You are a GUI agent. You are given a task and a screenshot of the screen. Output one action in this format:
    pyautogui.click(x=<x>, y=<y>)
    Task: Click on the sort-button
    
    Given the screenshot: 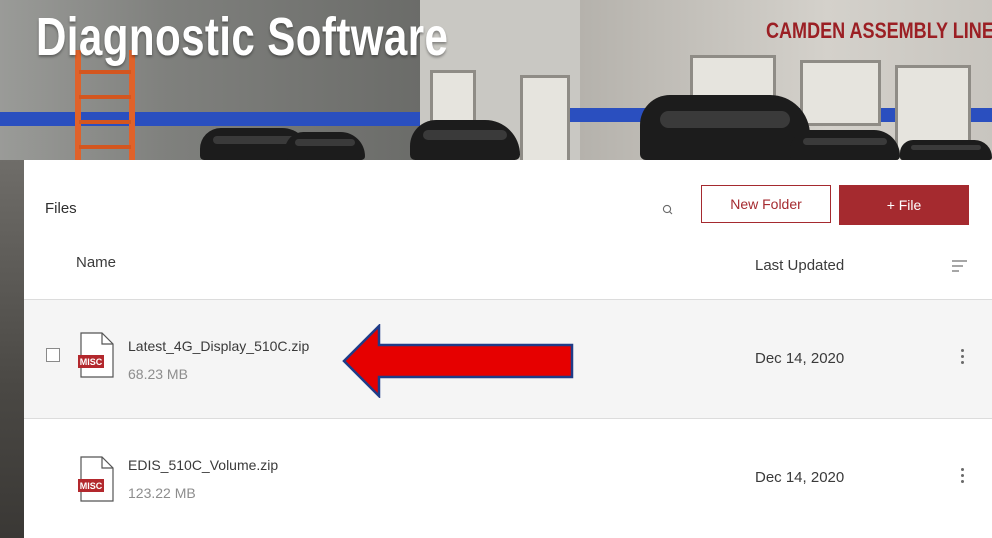 What is the action you would take?
    pyautogui.click(x=960, y=266)
    